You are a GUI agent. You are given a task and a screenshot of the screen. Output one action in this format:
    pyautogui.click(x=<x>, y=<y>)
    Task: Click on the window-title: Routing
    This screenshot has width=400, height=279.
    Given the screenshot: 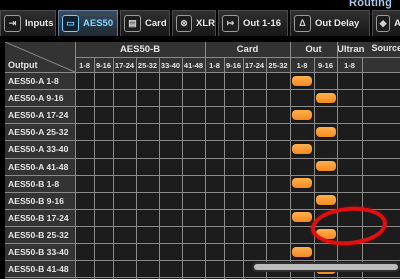 What is the action you would take?
    pyautogui.click(x=370, y=4)
    